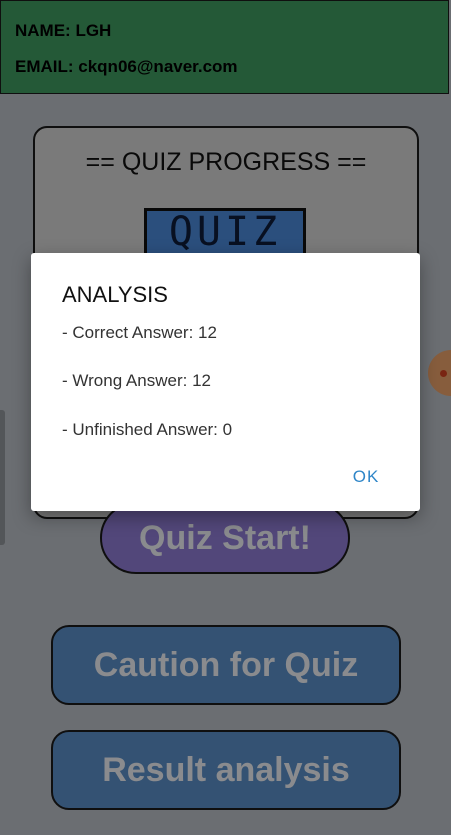 The image size is (451, 835). I want to click on dialog-title: ANALYSIS, so click(115, 294).